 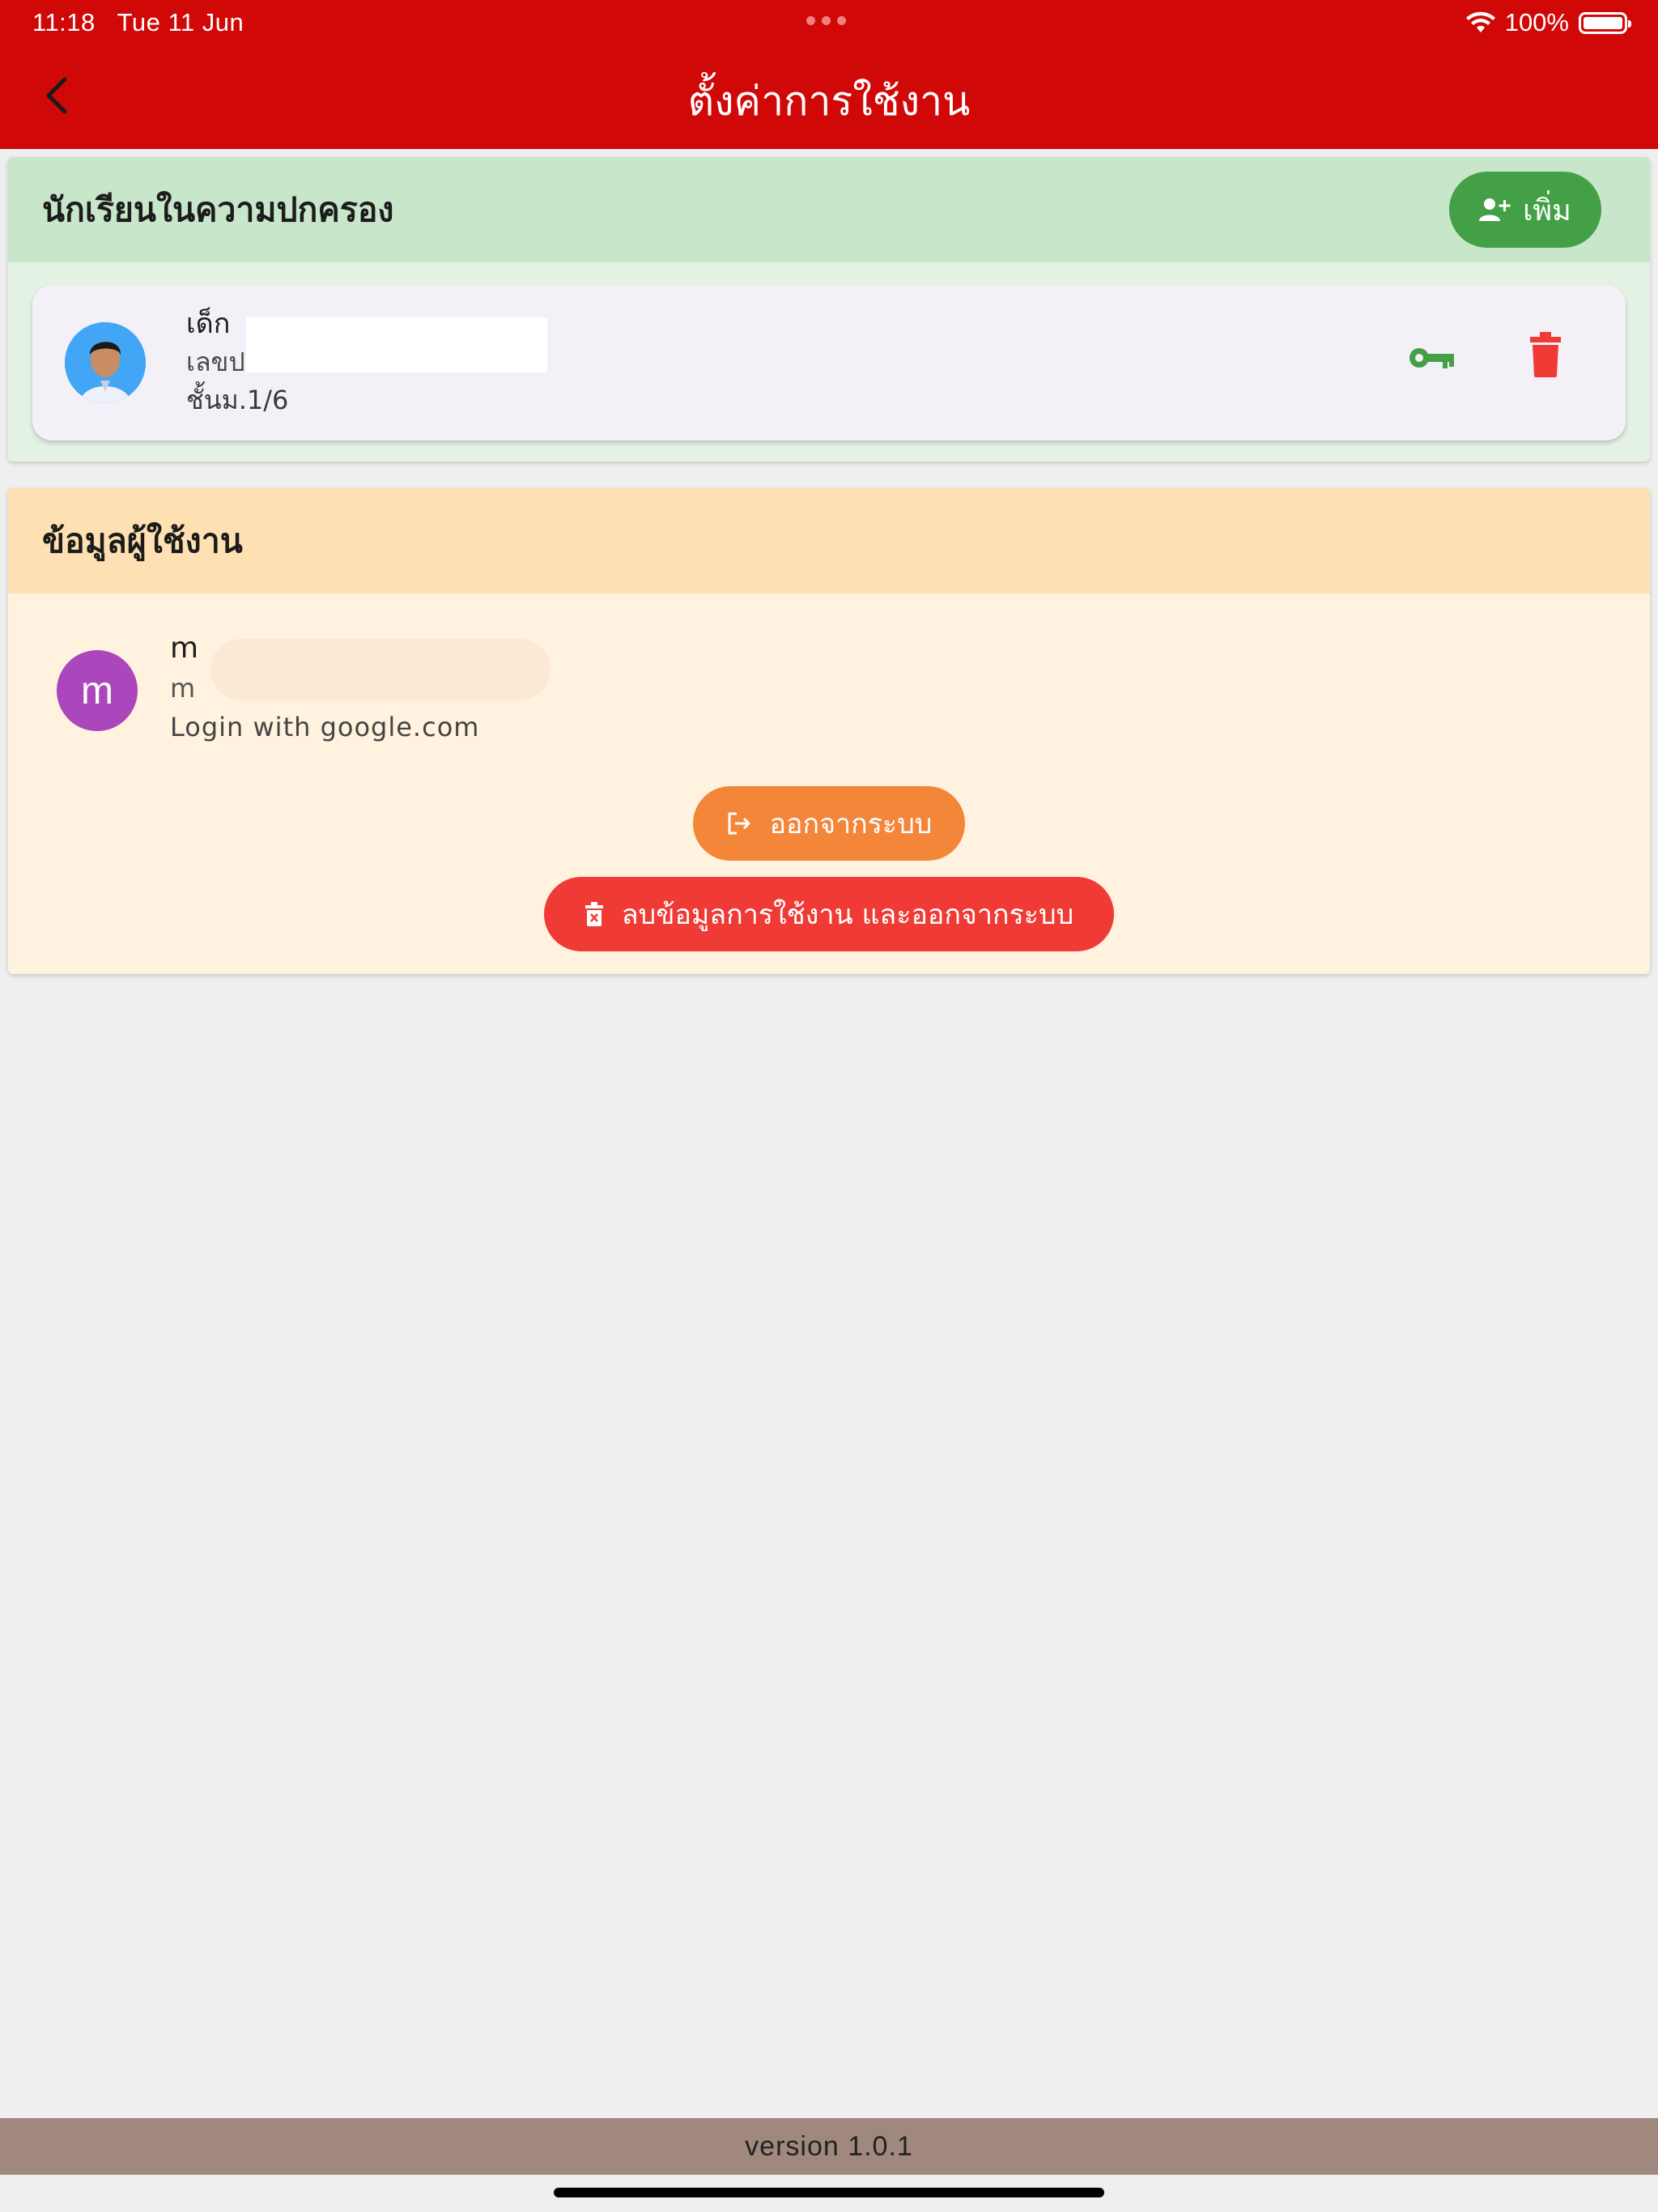 I want to click on delete-forever-icon, so click(x=594, y=914).